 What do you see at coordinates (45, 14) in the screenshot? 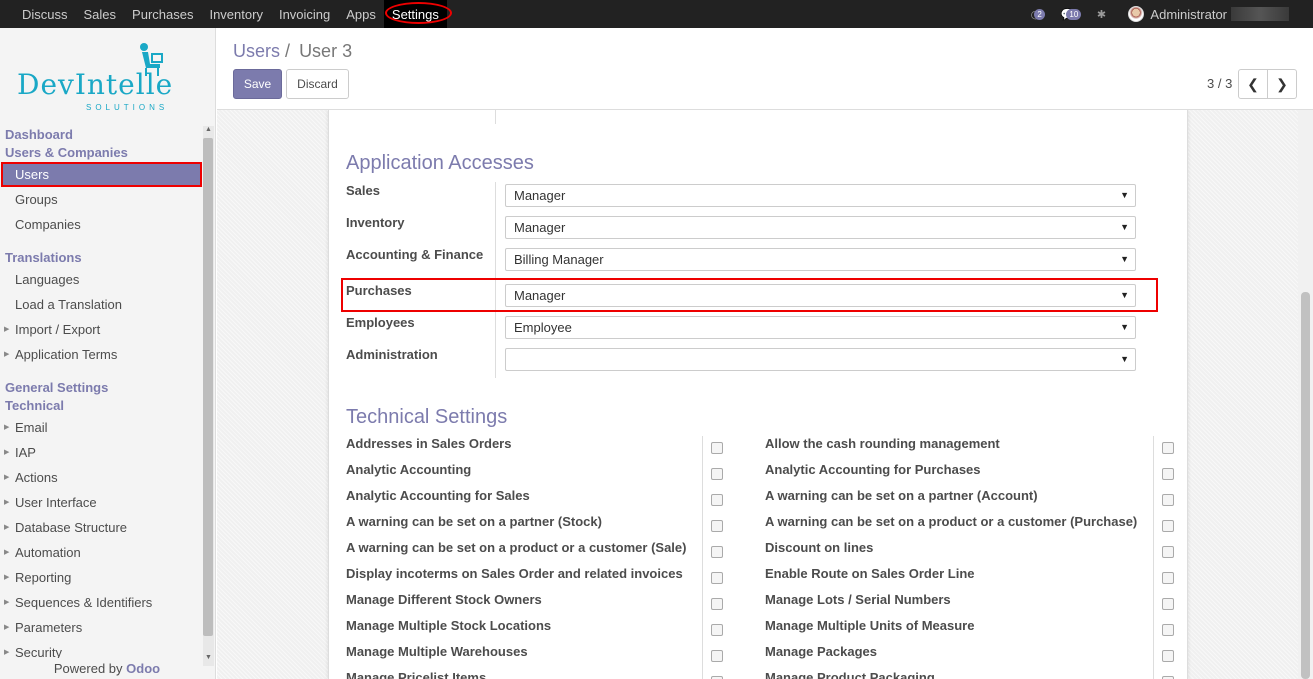
I see `app-menu-item-discuss: Discuss` at bounding box center [45, 14].